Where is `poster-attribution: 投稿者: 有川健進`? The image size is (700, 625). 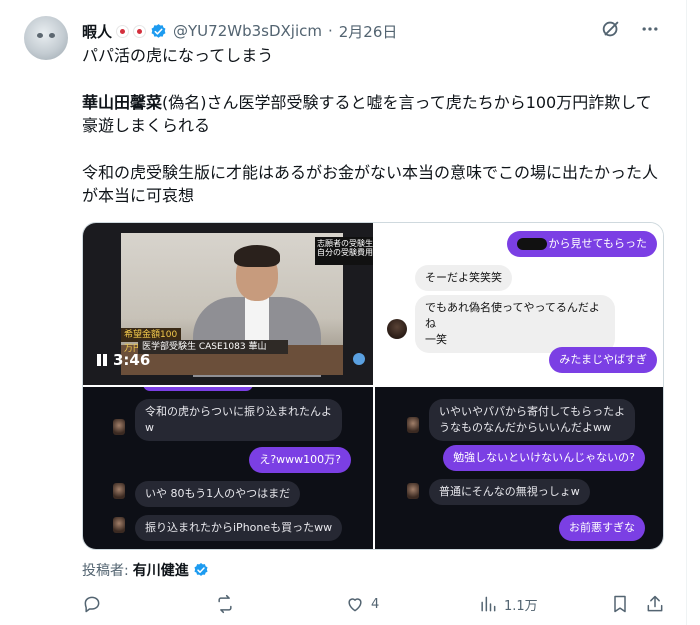 poster-attribution: 投稿者: 有川健進 is located at coordinates (145, 570).